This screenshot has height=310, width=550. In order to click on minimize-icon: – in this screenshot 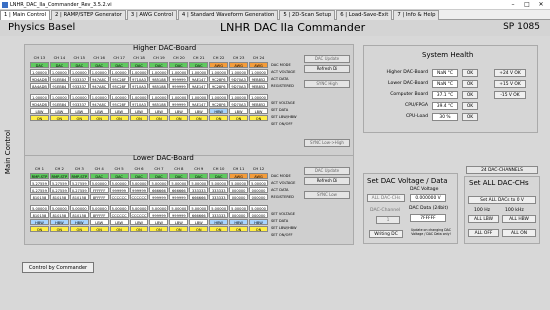, I will do `click(513, 5)`.